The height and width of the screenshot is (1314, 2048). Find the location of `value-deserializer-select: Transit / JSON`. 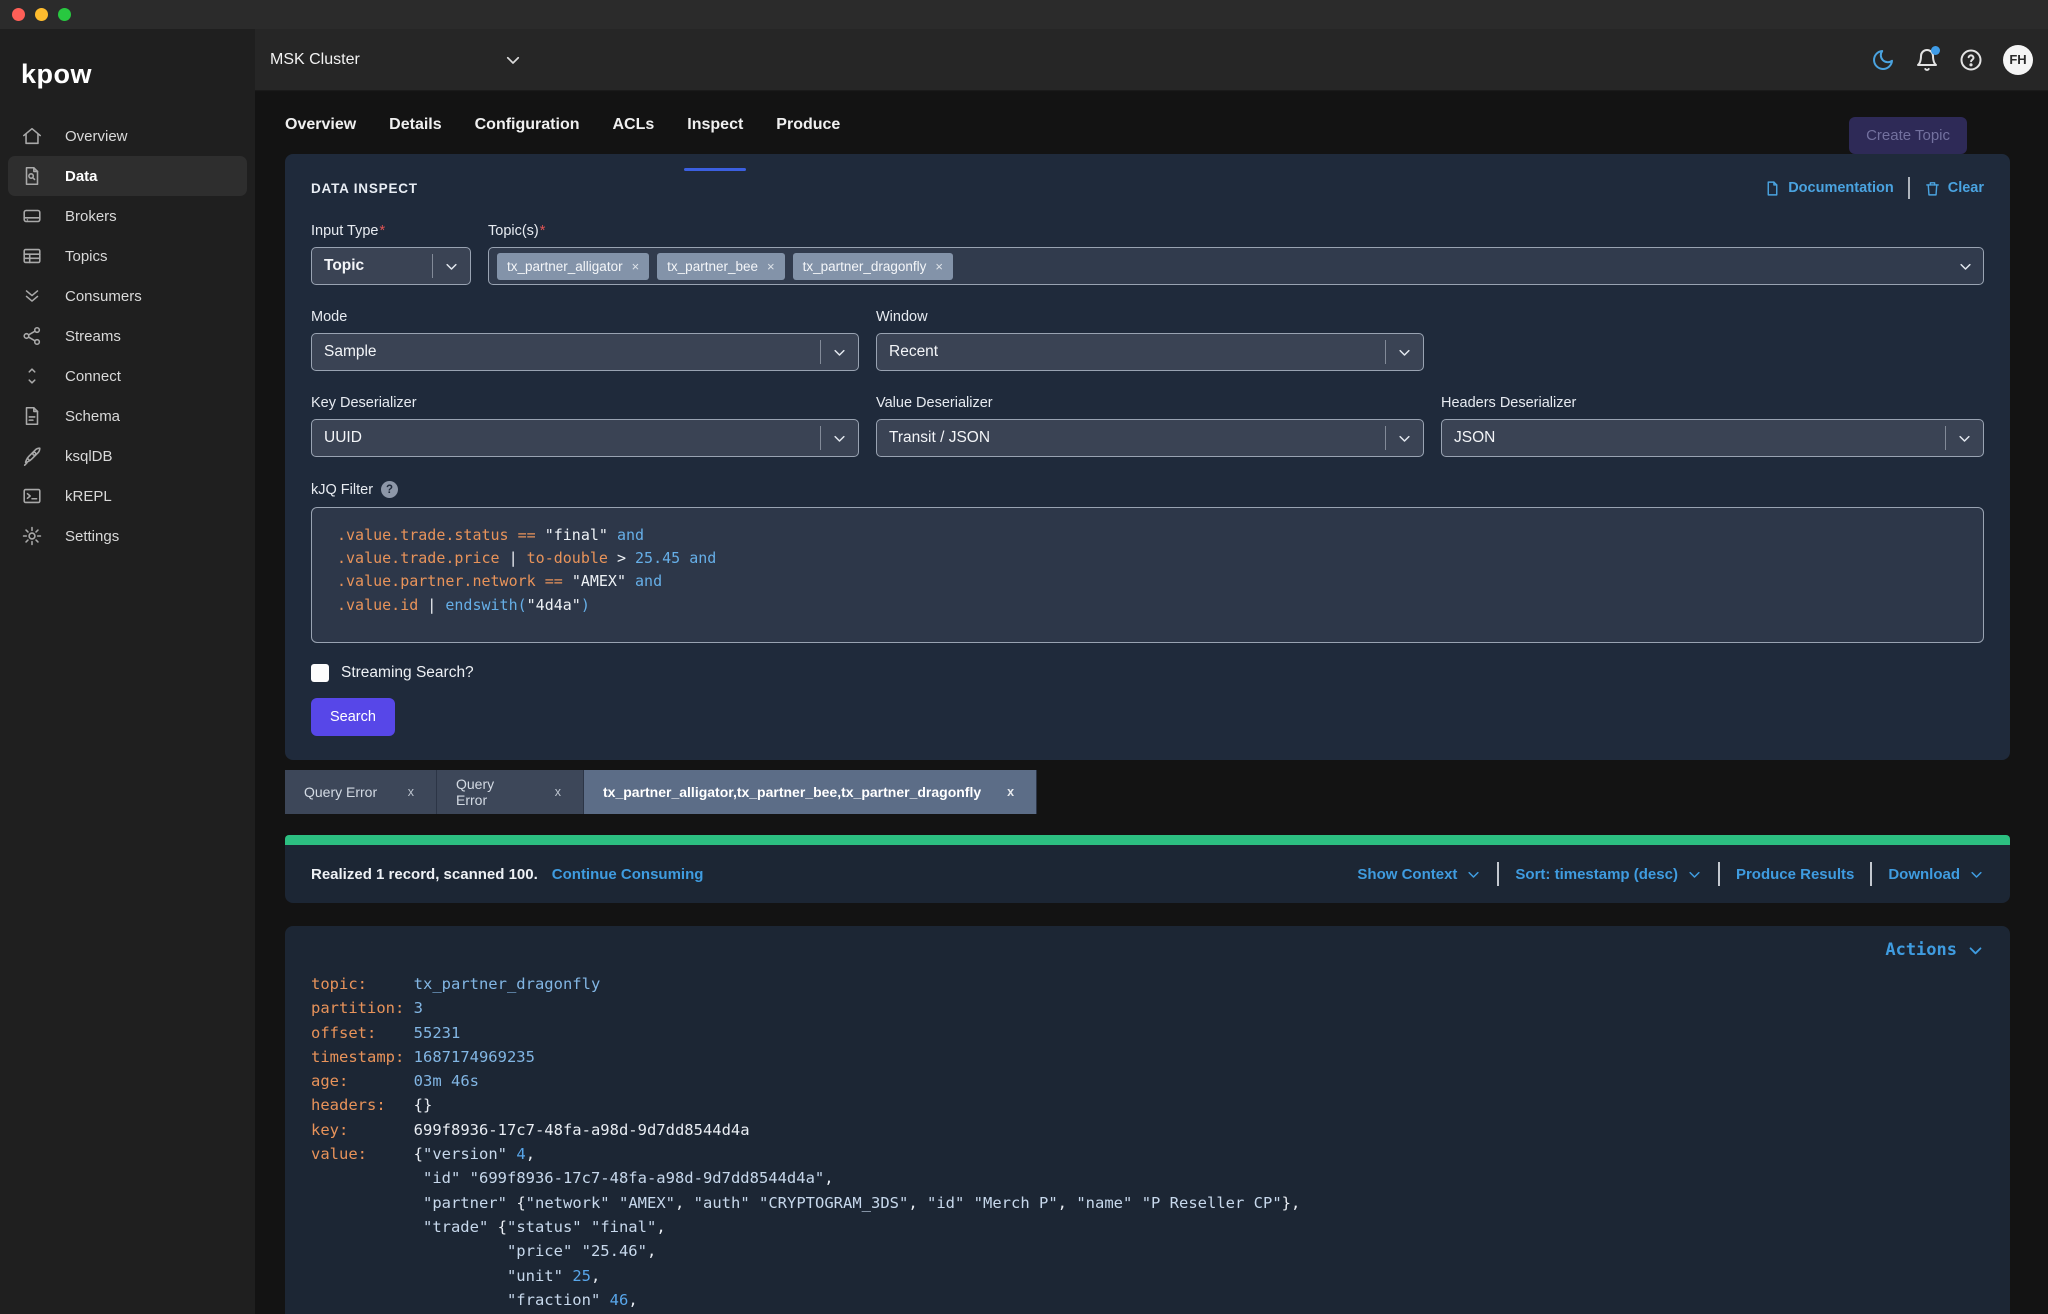

value-deserializer-select: Transit / JSON is located at coordinates (1150, 438).